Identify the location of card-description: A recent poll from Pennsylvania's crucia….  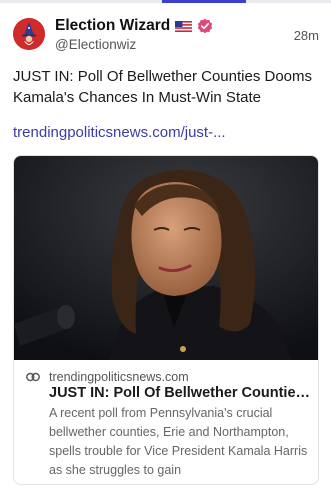
(178, 441).